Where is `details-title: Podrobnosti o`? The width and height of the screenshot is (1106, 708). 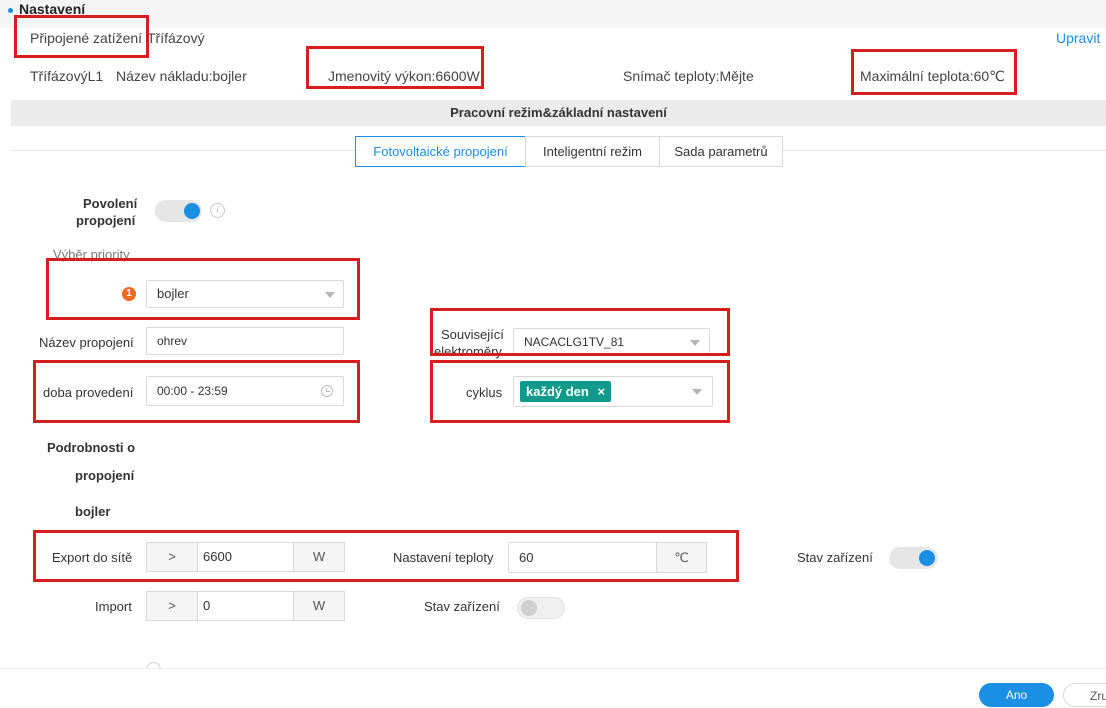
details-title: Podrobnosti o is located at coordinates (91, 447).